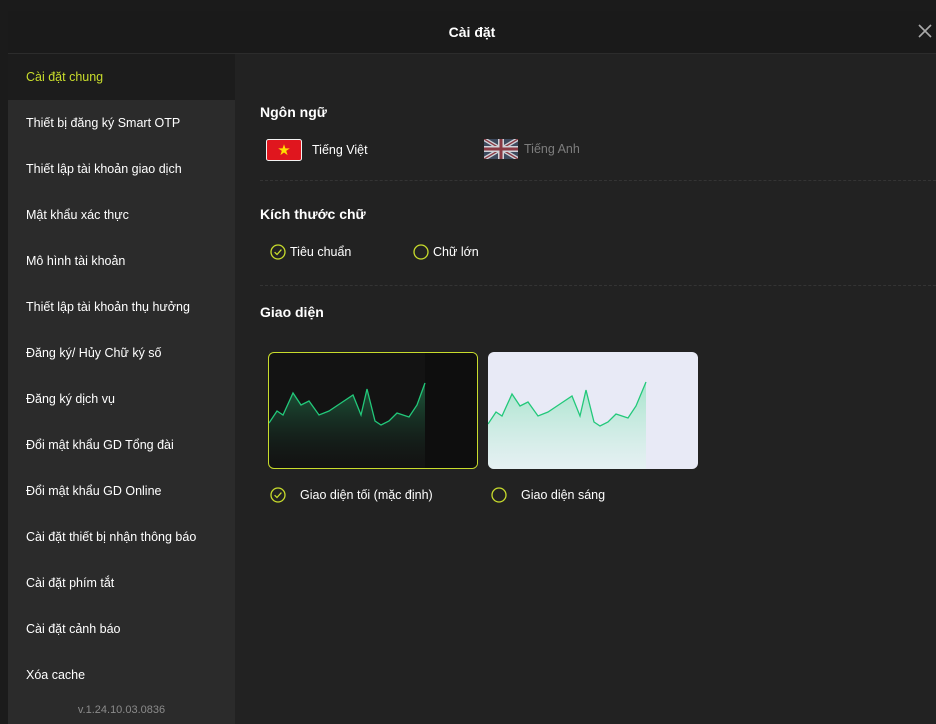 The width and height of the screenshot is (936, 724). Describe the element at coordinates (121, 261) in the screenshot. I see `sidebar-item-account-model: Mô hình tài khoản` at that location.